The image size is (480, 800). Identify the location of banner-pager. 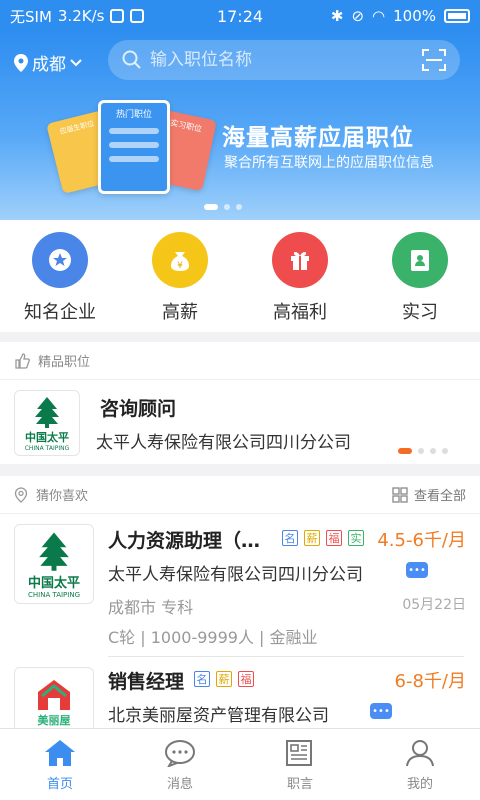
(223, 207).